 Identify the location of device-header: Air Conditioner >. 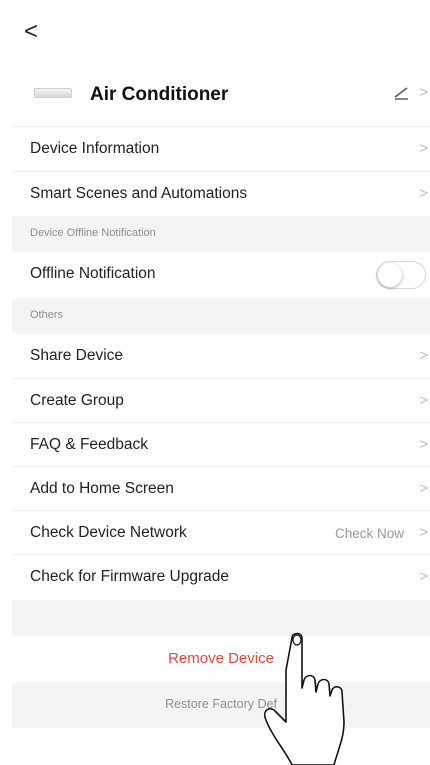
(221, 102).